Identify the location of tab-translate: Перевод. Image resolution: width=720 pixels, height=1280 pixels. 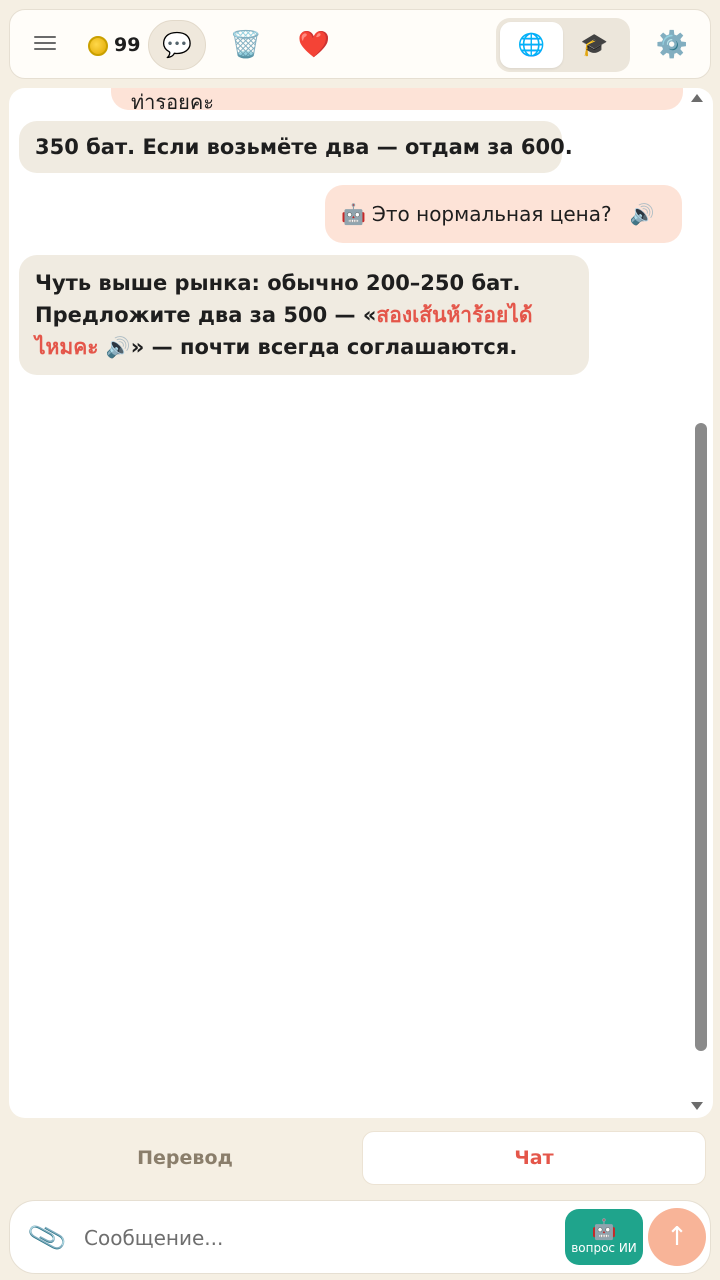
(185, 1158).